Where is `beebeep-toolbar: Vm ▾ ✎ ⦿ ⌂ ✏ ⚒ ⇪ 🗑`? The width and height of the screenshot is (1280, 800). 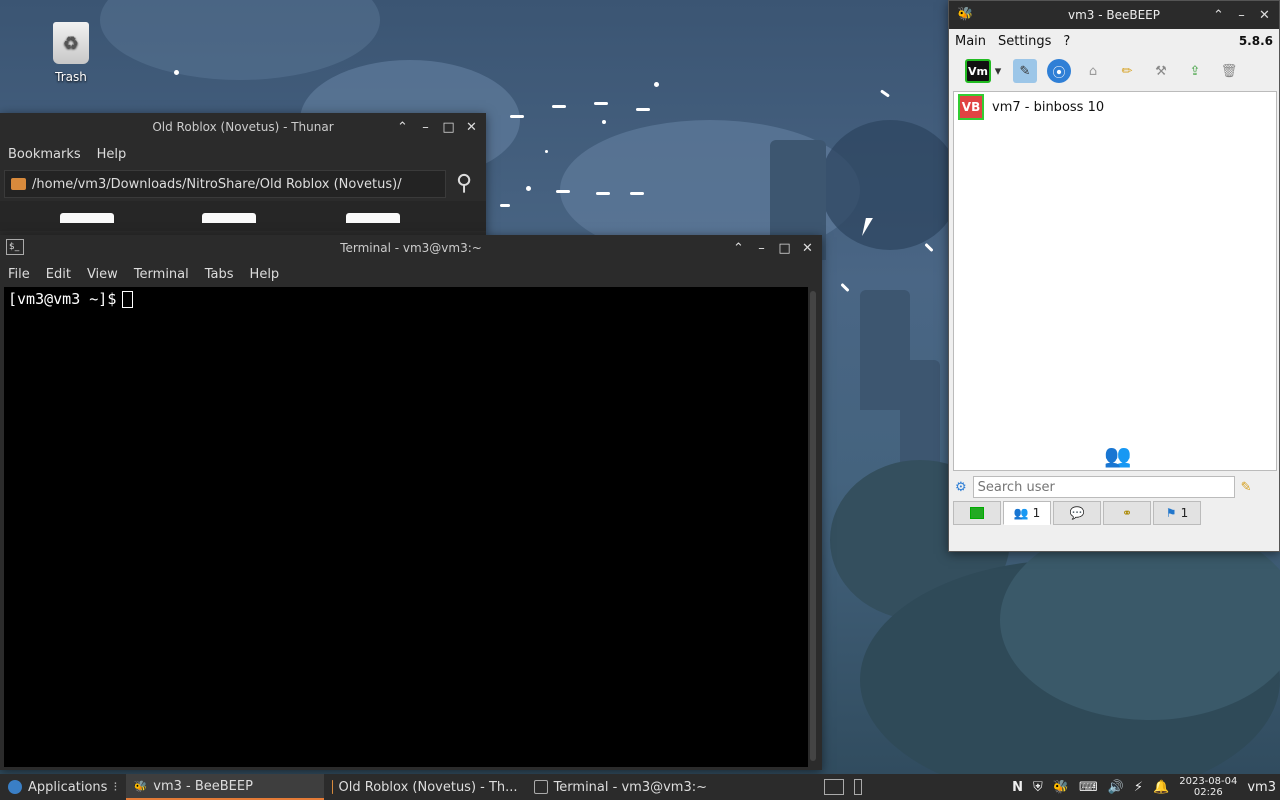
beebeep-toolbar: Vm ▾ ✎ ⦿ ⌂ ✏ ⚒ ⇪ 🗑 is located at coordinates (1114, 71).